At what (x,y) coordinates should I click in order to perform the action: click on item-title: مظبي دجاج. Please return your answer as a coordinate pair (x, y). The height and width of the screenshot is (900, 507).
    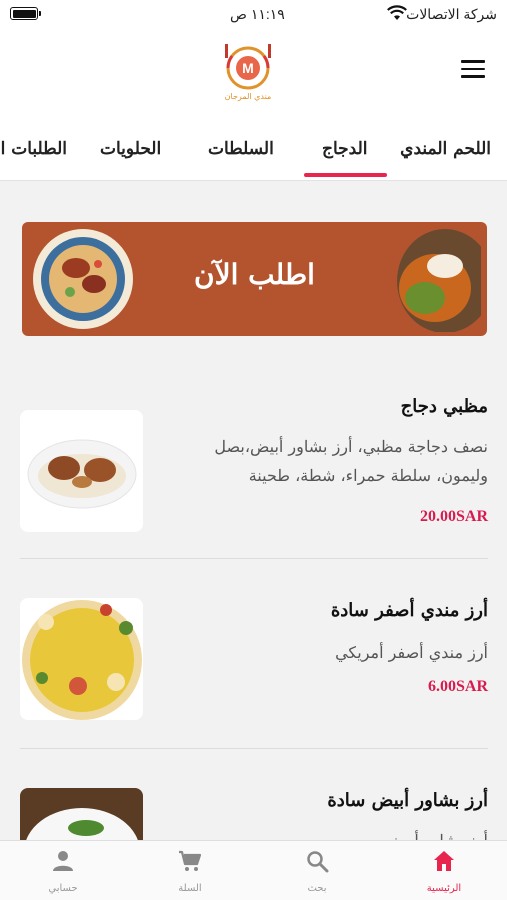
    Looking at the image, I should click on (444, 406).